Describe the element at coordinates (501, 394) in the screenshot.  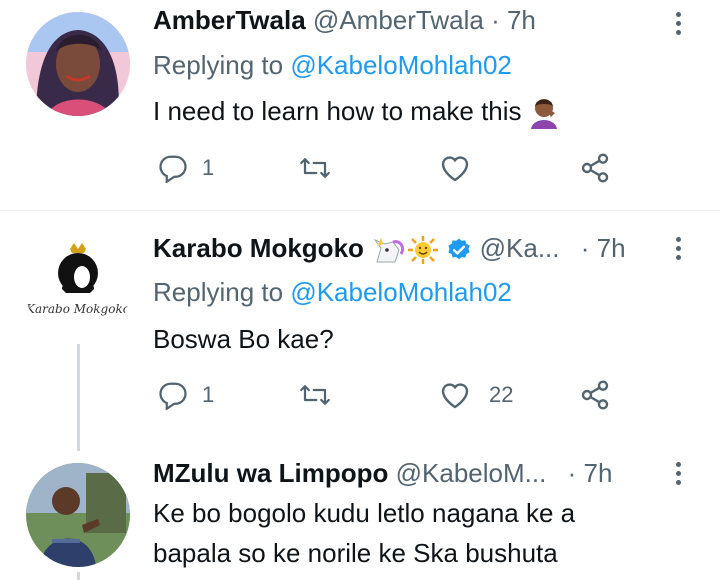
I see `like-count: 22` at that location.